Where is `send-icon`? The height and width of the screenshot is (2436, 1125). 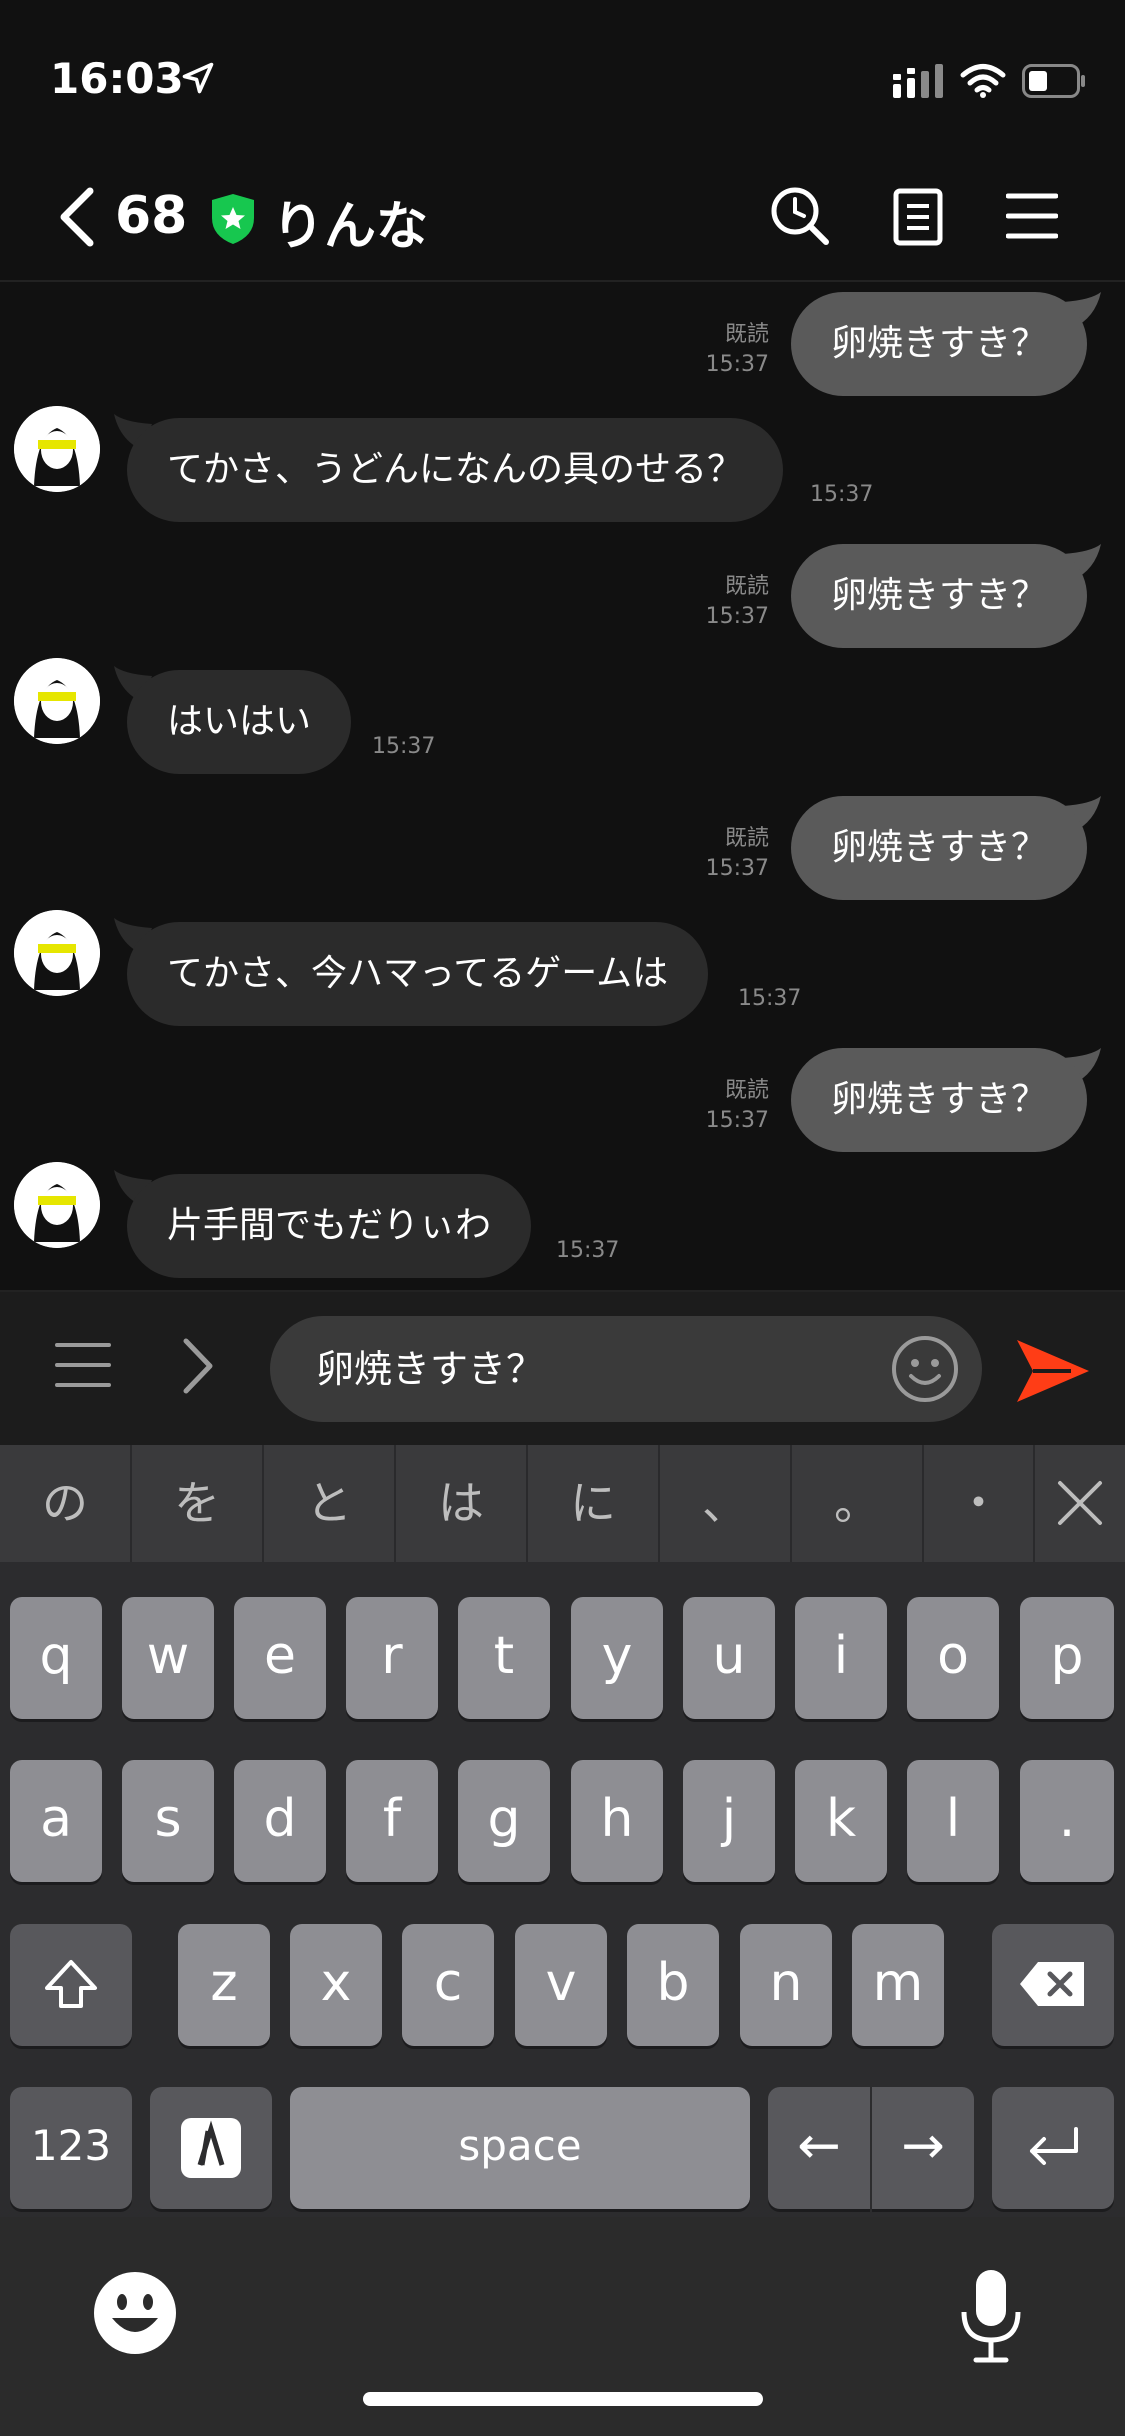 send-icon is located at coordinates (1053, 1371).